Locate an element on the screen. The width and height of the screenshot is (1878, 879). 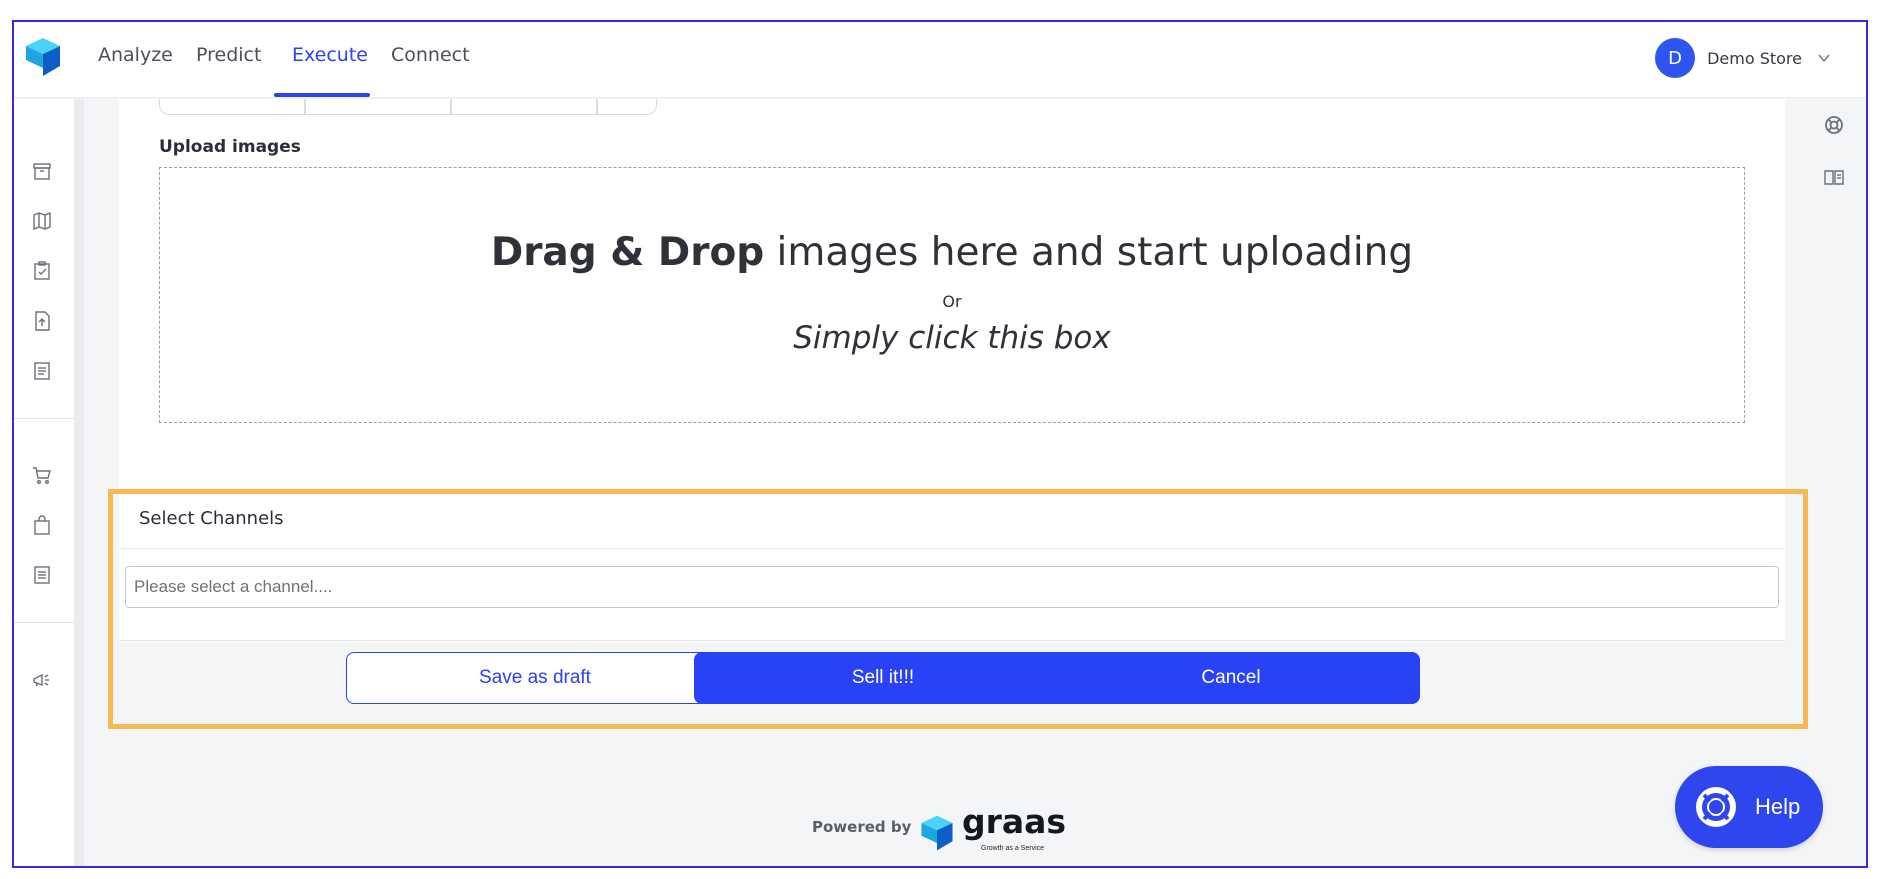
map-icon is located at coordinates (42, 221).